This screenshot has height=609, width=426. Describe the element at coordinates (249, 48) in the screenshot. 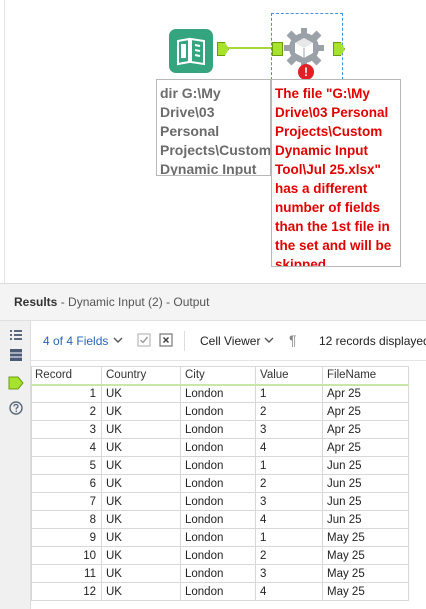

I see `connection-line` at that location.